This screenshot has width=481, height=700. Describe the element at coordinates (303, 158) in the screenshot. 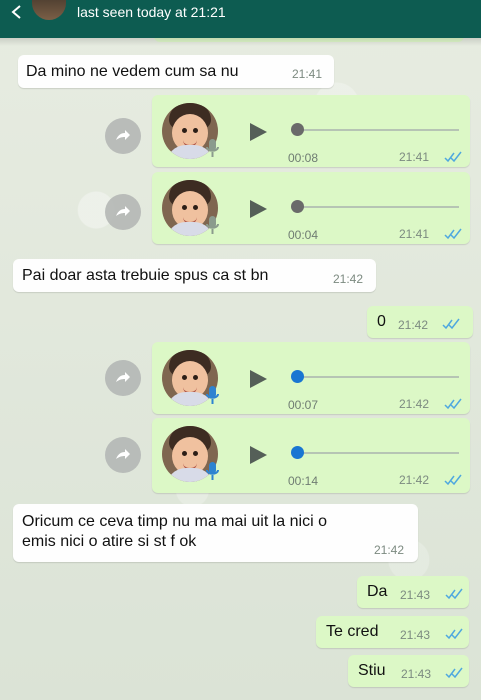

I see `voice-duration: 00:08` at that location.